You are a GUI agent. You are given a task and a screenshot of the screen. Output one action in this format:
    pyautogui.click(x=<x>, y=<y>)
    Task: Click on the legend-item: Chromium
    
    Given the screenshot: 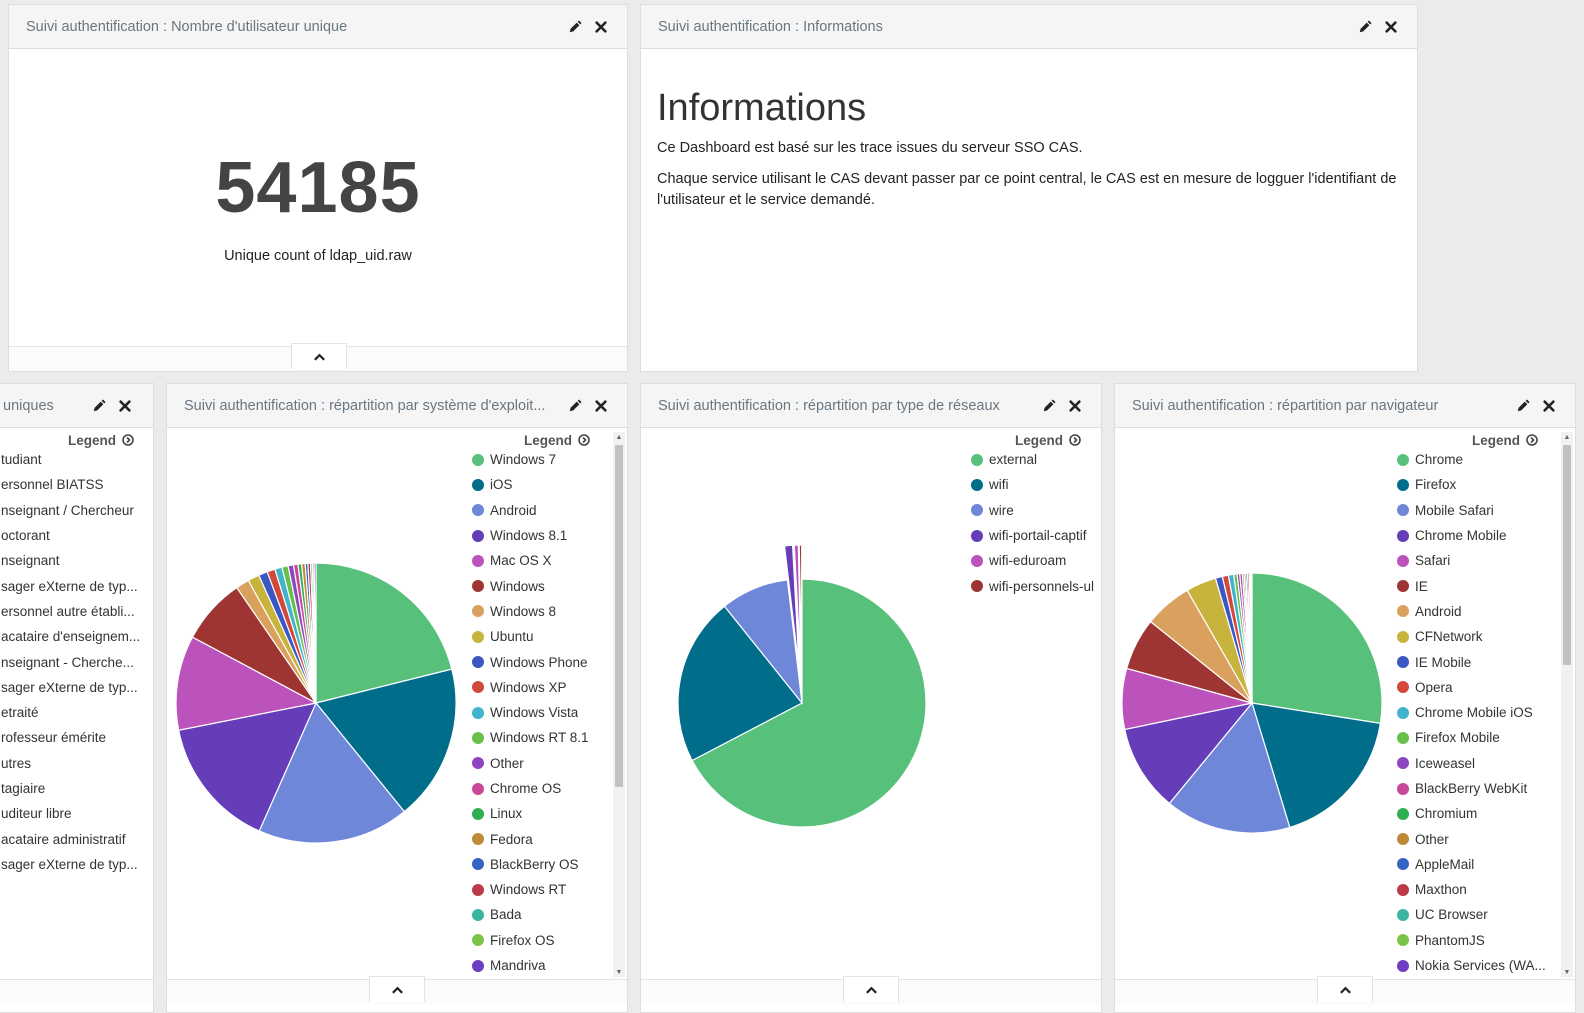 What is the action you would take?
    pyautogui.click(x=1476, y=813)
    